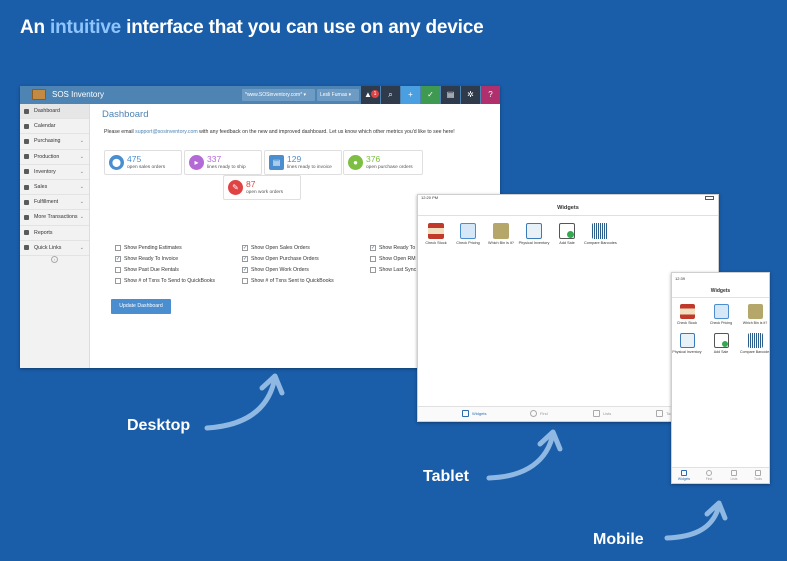  Describe the element at coordinates (430, 95) in the screenshot. I see `check-icon: ✓` at that location.